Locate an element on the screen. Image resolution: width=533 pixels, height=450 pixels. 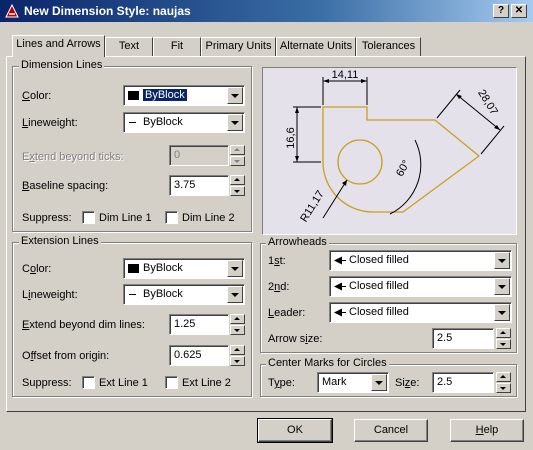
ext-suppress-label: Suppress: is located at coordinates (47, 383).